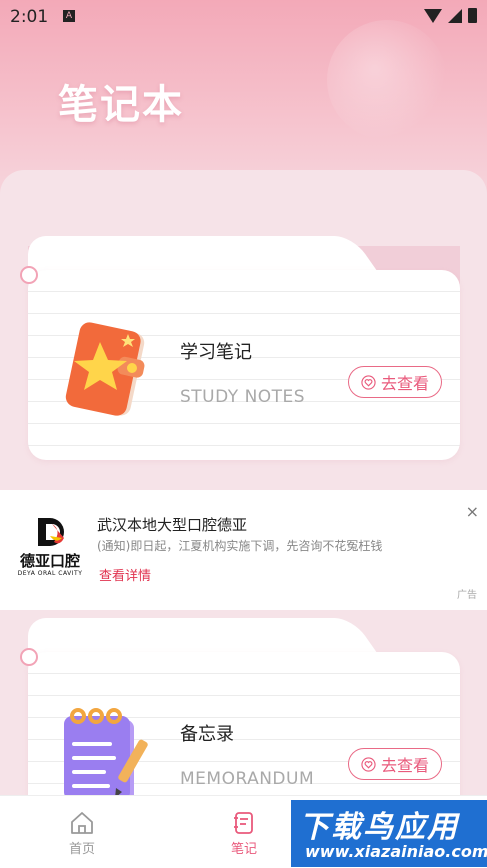 The image size is (487, 868). Describe the element at coordinates (81, 849) in the screenshot. I see `nav-home-label: 首页` at that location.